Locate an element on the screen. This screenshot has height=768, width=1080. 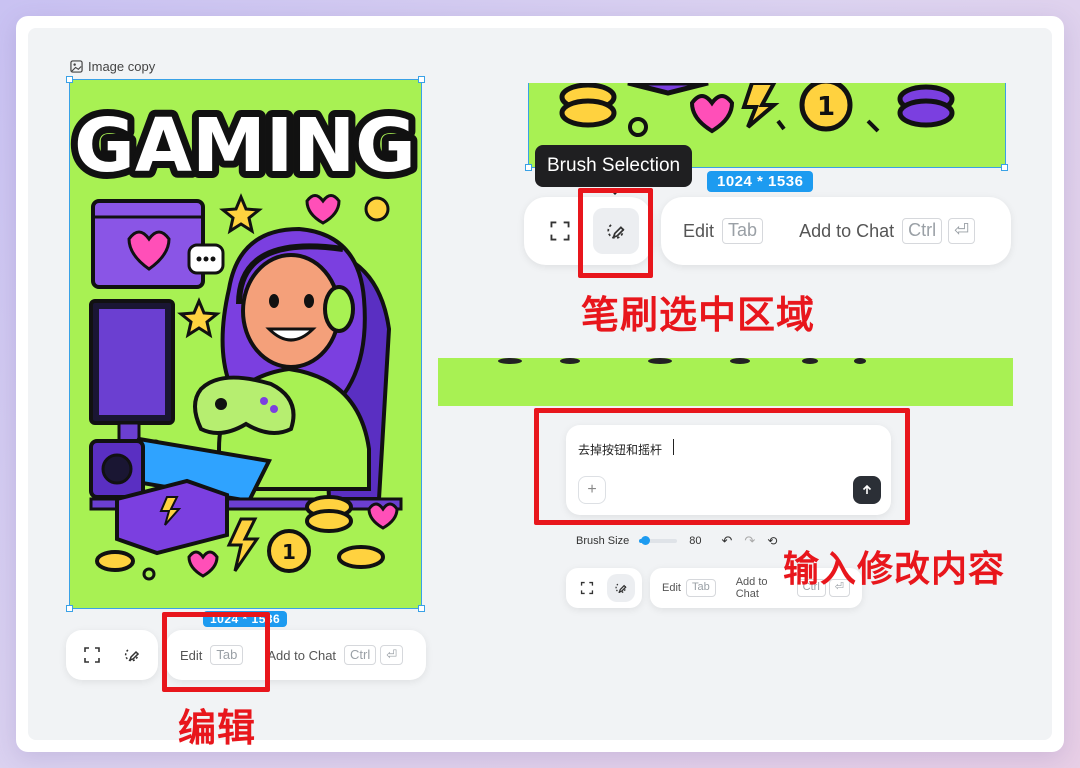
art-strip-marks is located at coordinates (740, 358).